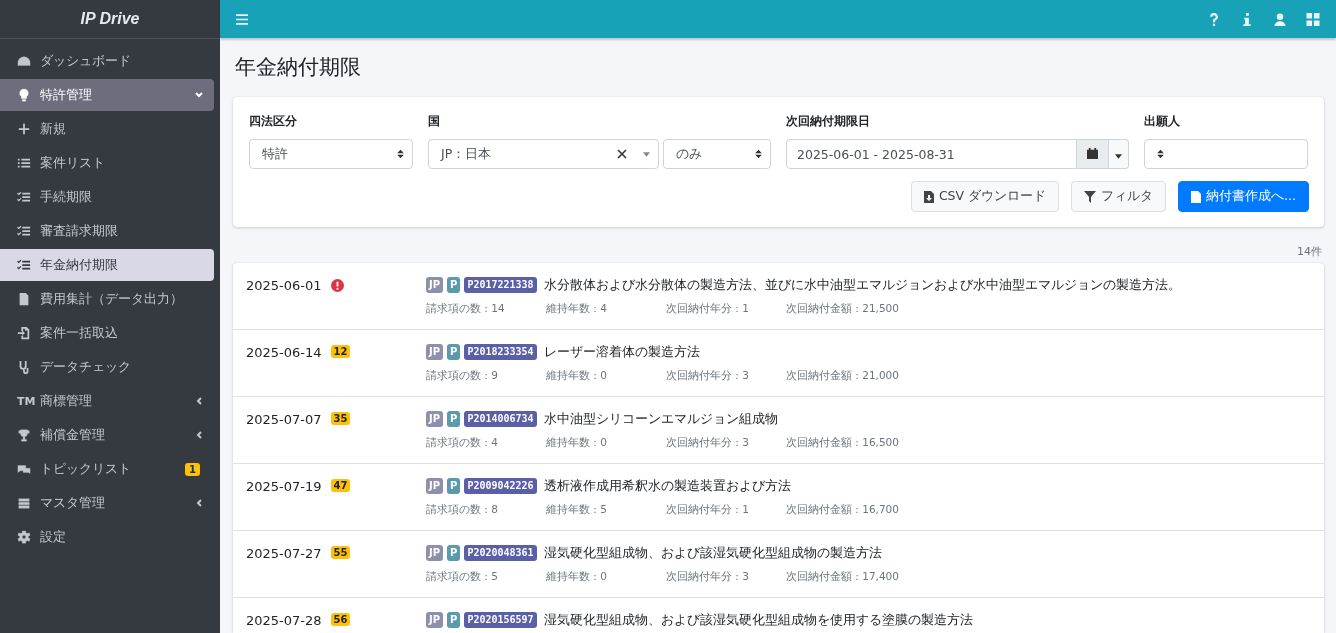 This screenshot has width=1336, height=633. Describe the element at coordinates (107, 197) in the screenshot. I see `sidebar-item: 手続期限` at that location.